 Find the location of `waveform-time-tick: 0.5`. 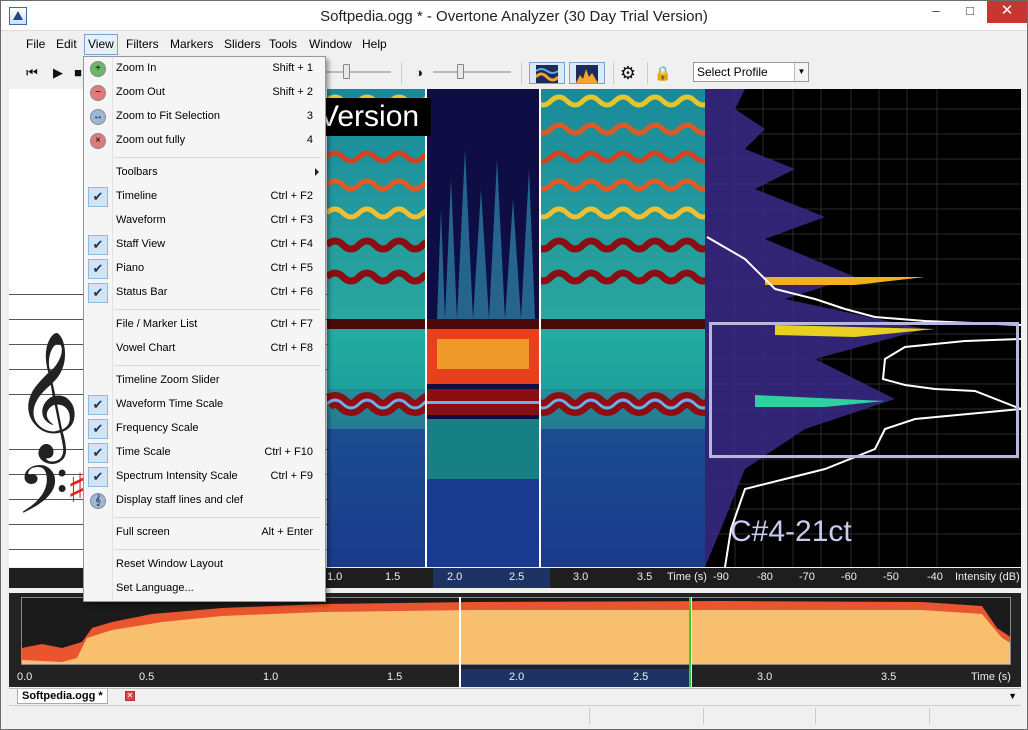

waveform-time-tick: 0.5 is located at coordinates (147, 677).